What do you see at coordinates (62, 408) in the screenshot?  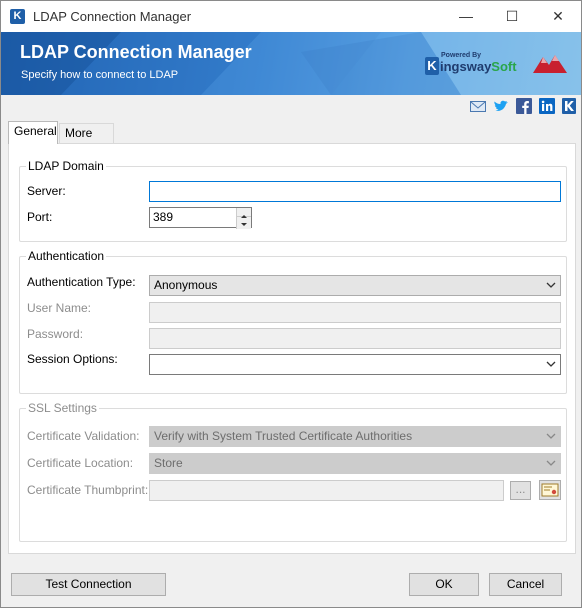 I see `ssl-settings-title: SSL Settings` at bounding box center [62, 408].